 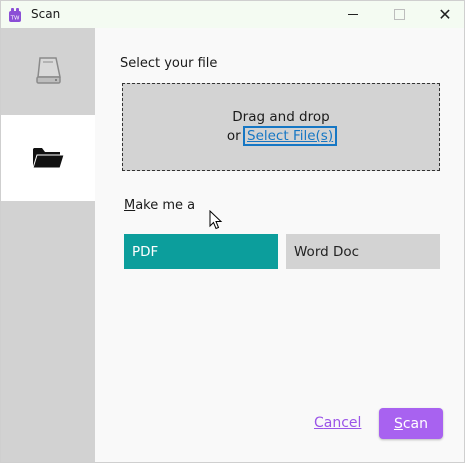 I want to click on sidebar-item-scanner, so click(x=48, y=71).